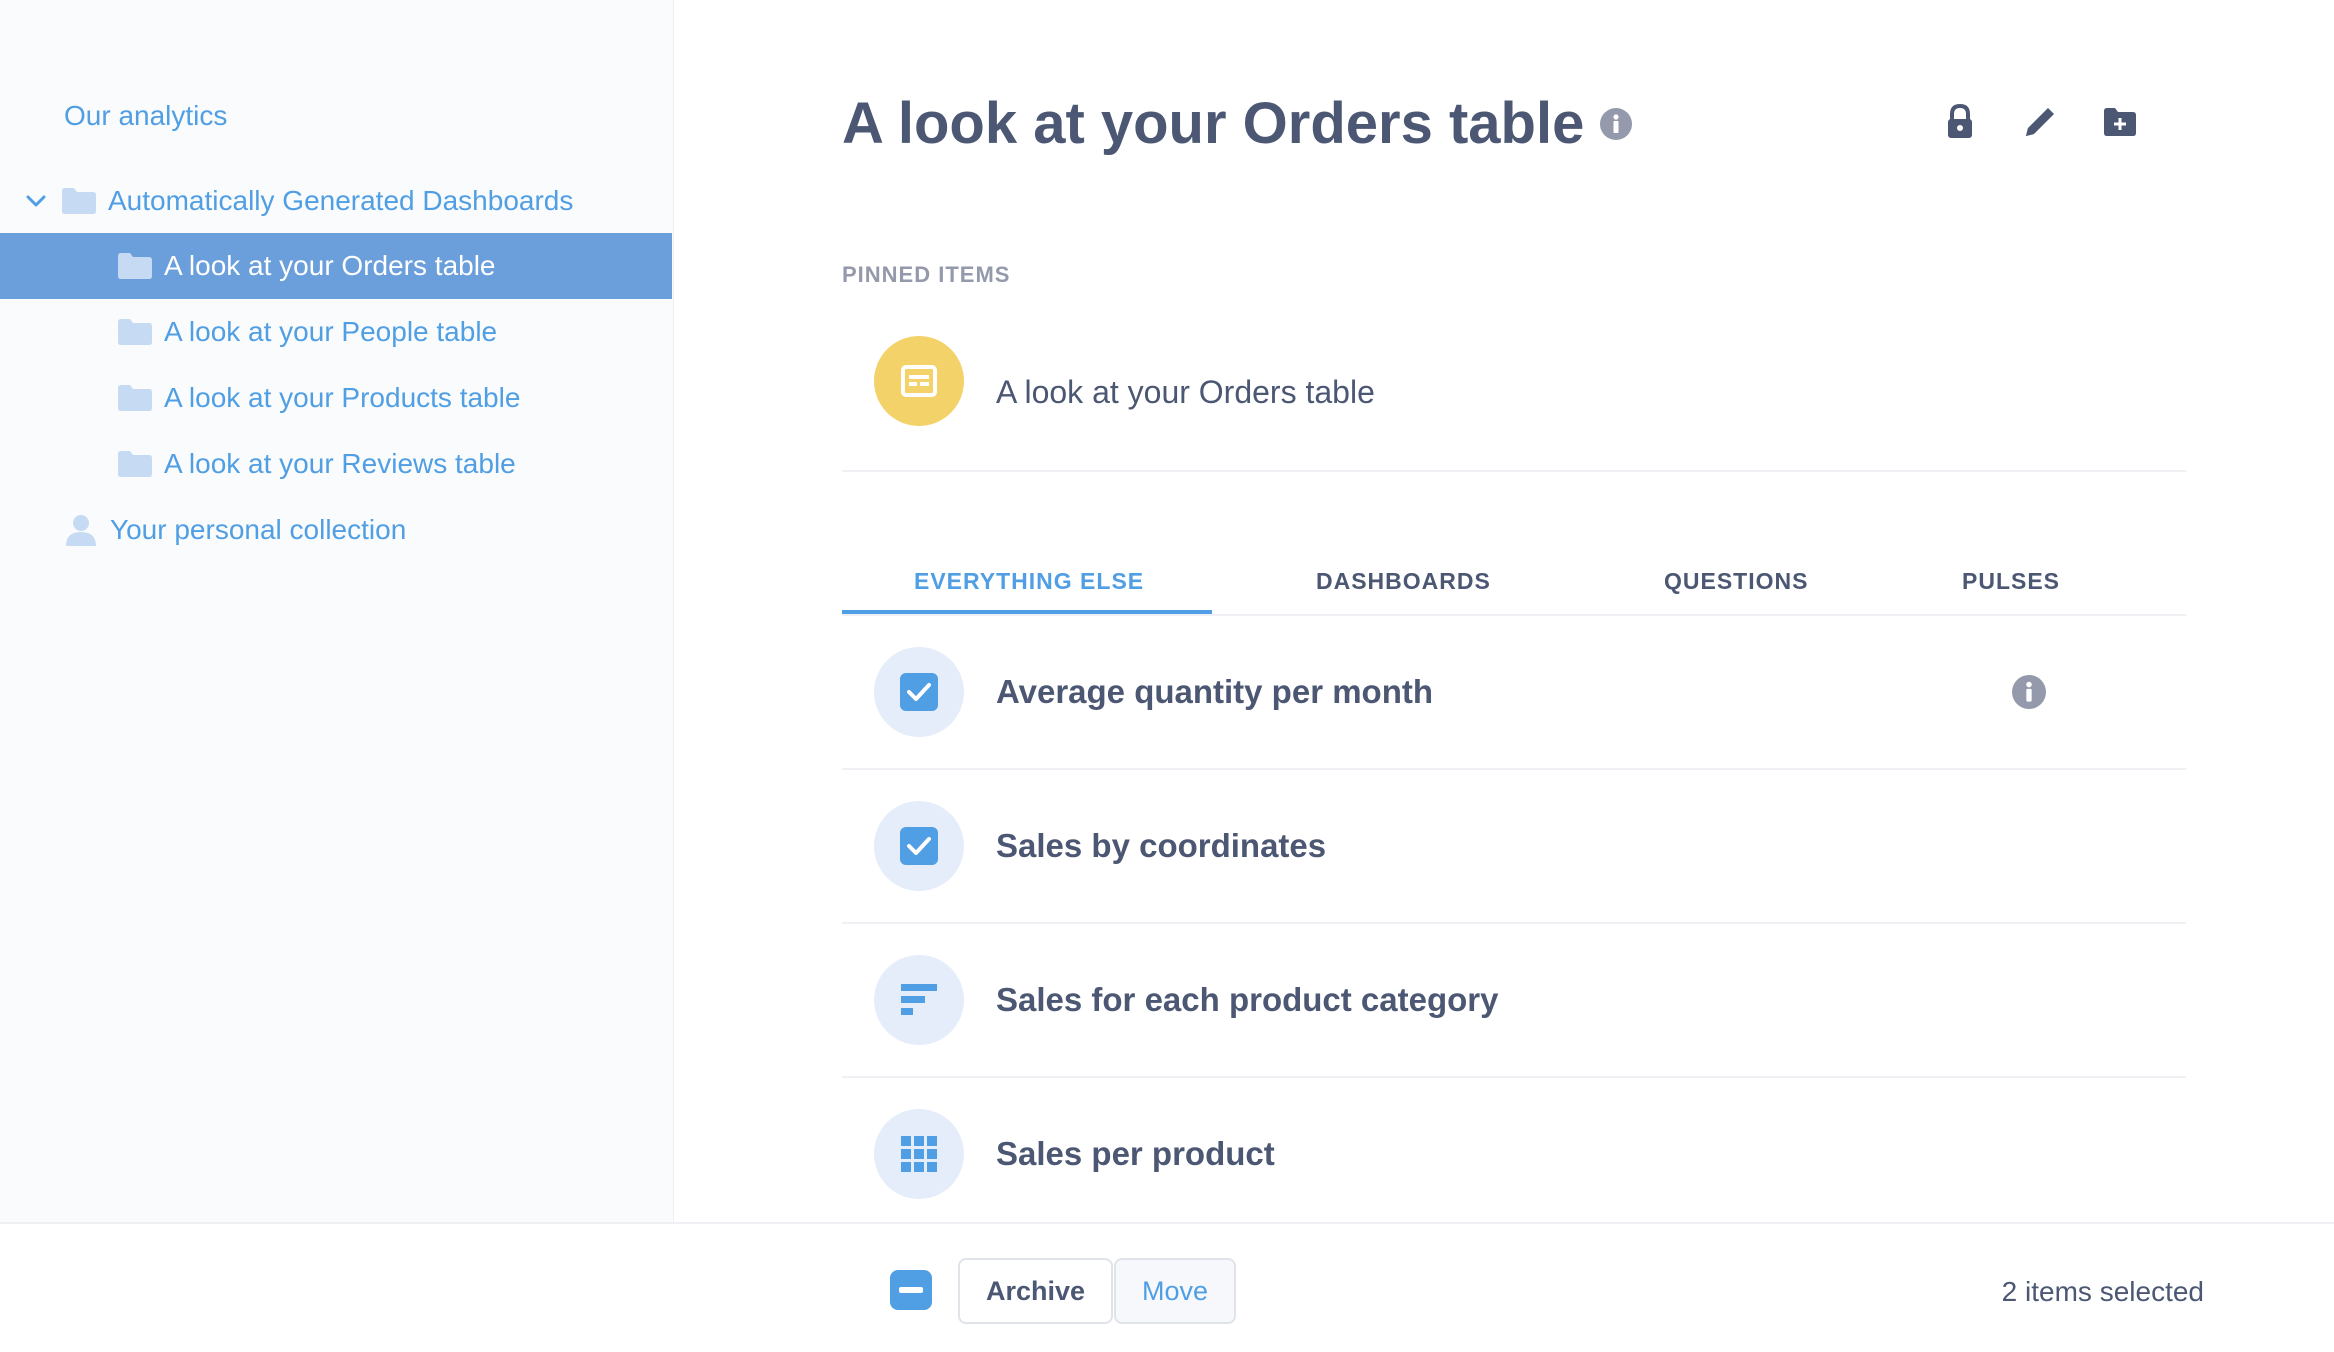 The height and width of the screenshot is (1352, 2334). Describe the element at coordinates (1960, 122) in the screenshot. I see `lock-icon` at that location.